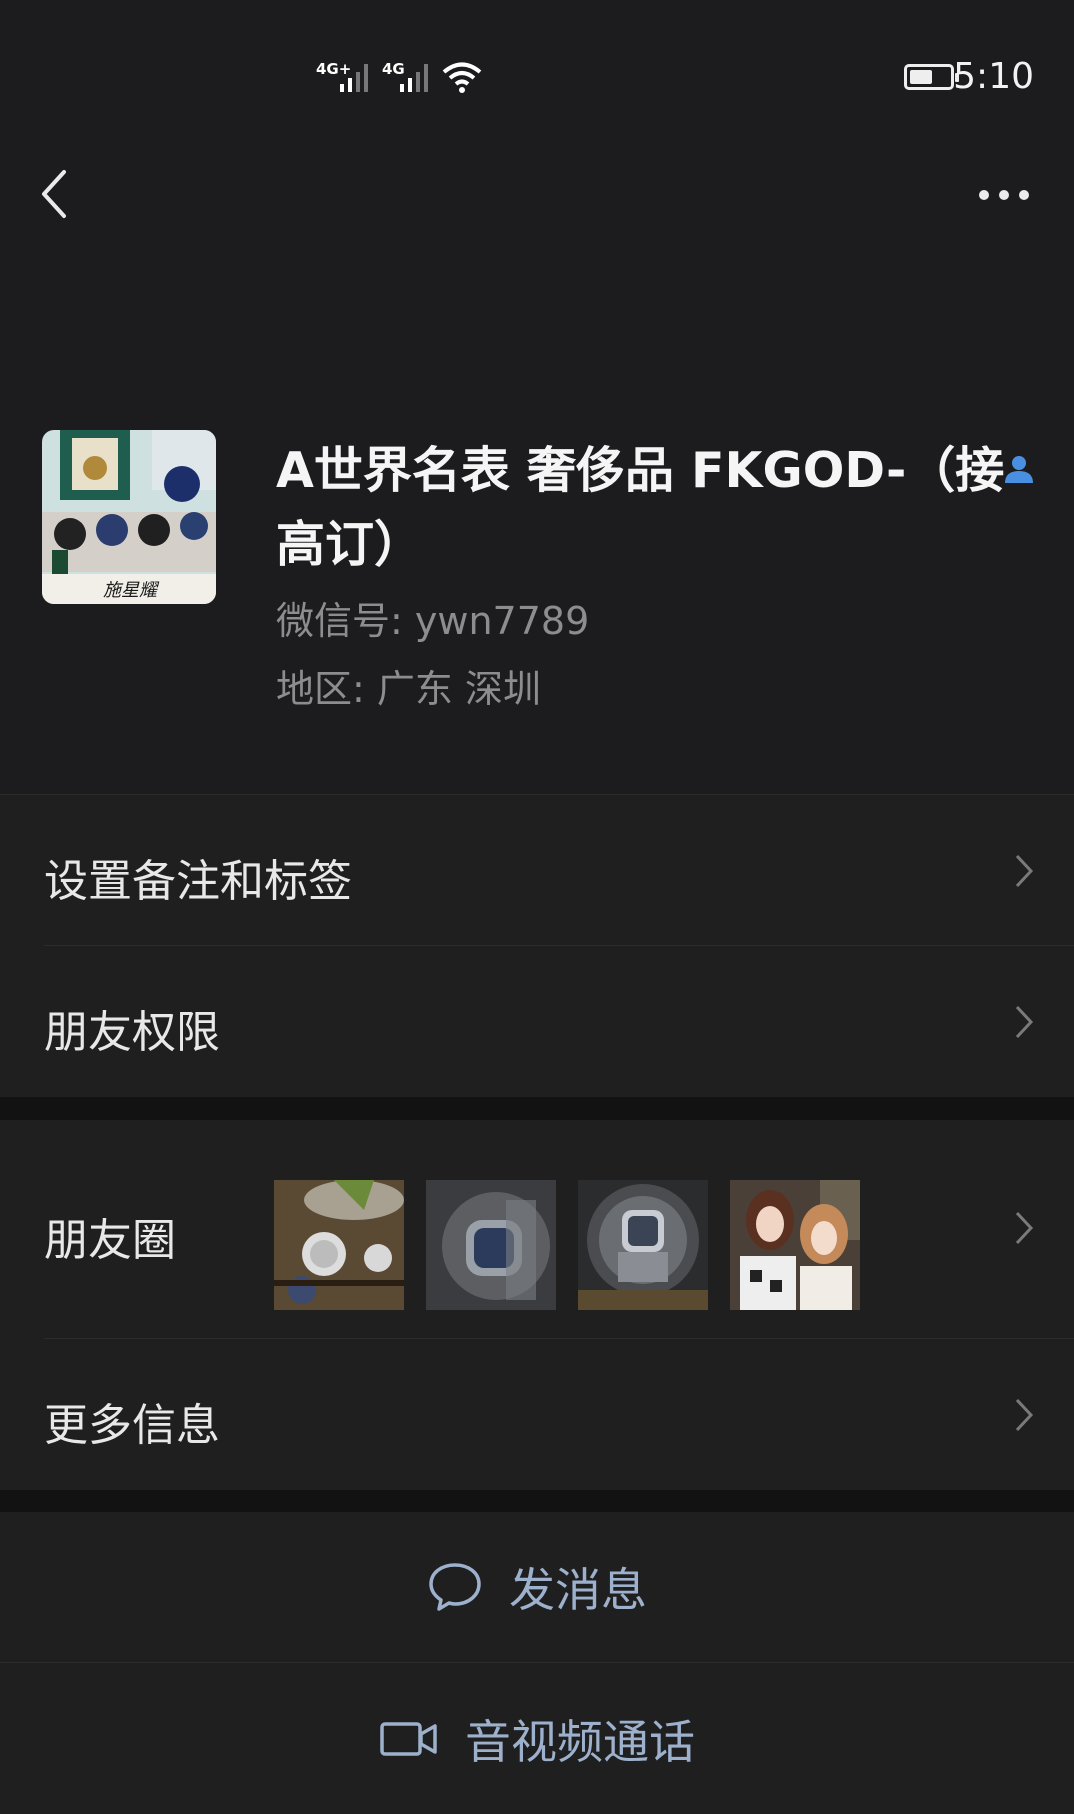 The height and width of the screenshot is (1814, 1074). I want to click on wechat-id: 微信号: ywn7789, so click(433, 621).